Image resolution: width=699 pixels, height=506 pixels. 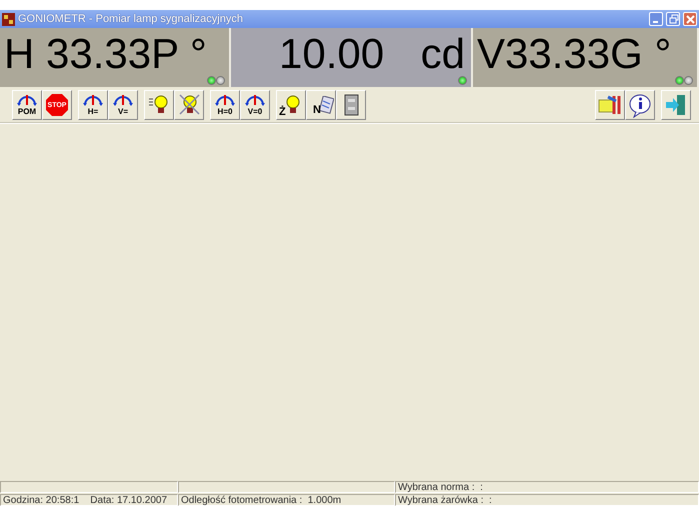 I want to click on toolbar-button: V=0, so click(x=255, y=105).